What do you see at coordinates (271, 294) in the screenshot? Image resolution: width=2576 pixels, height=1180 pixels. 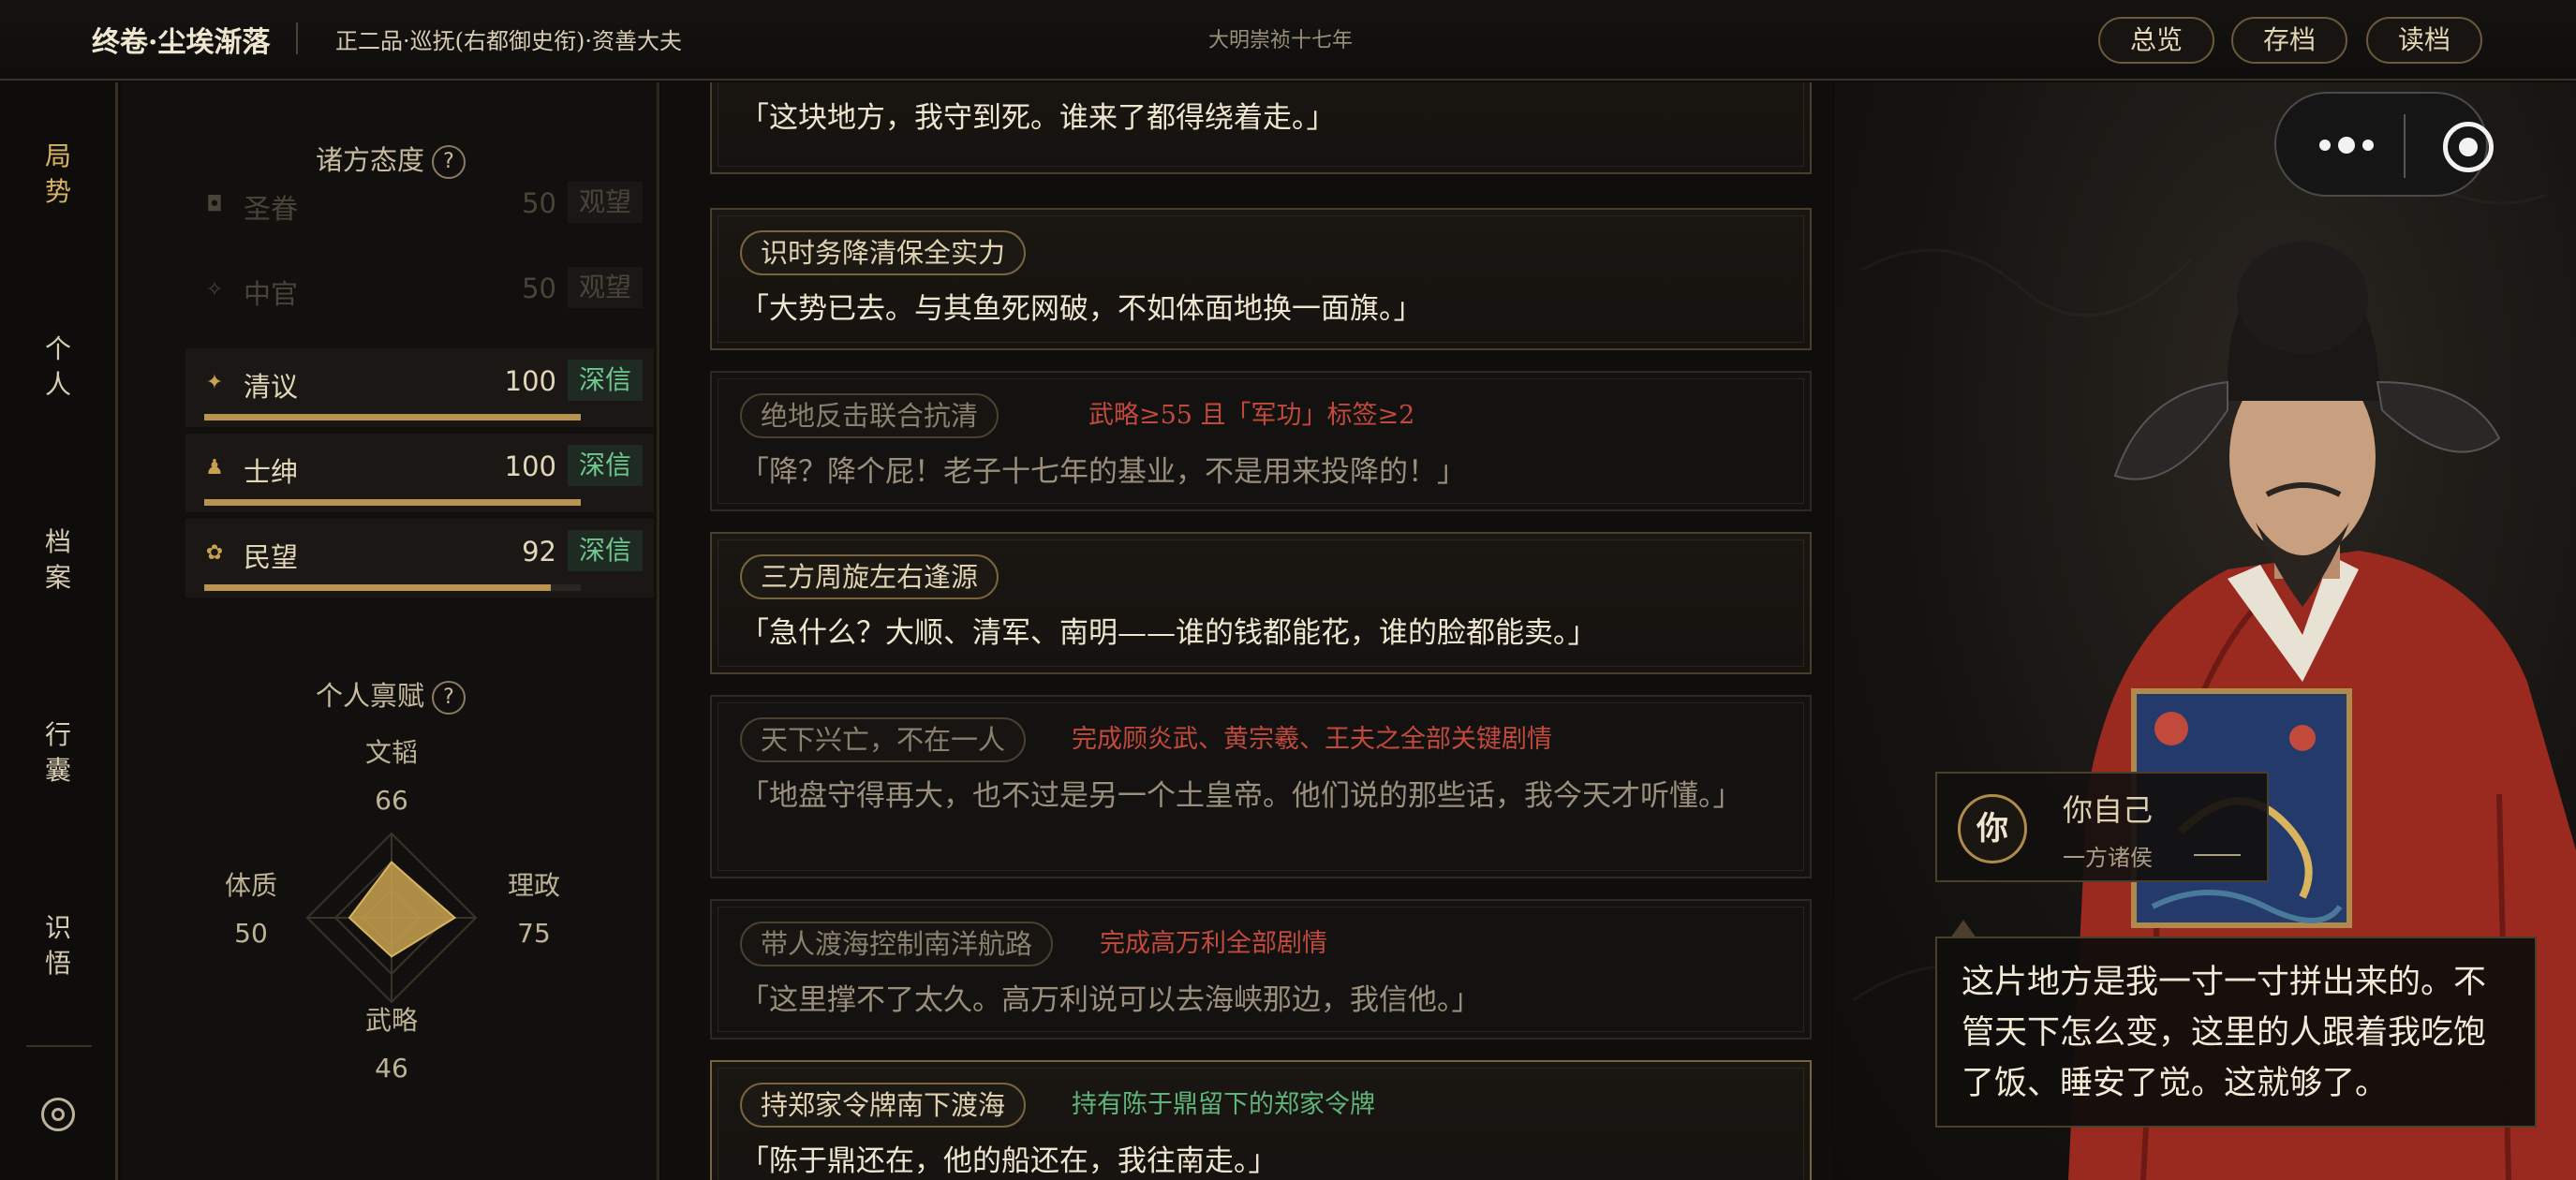 I see `faction-name: 中官` at bounding box center [271, 294].